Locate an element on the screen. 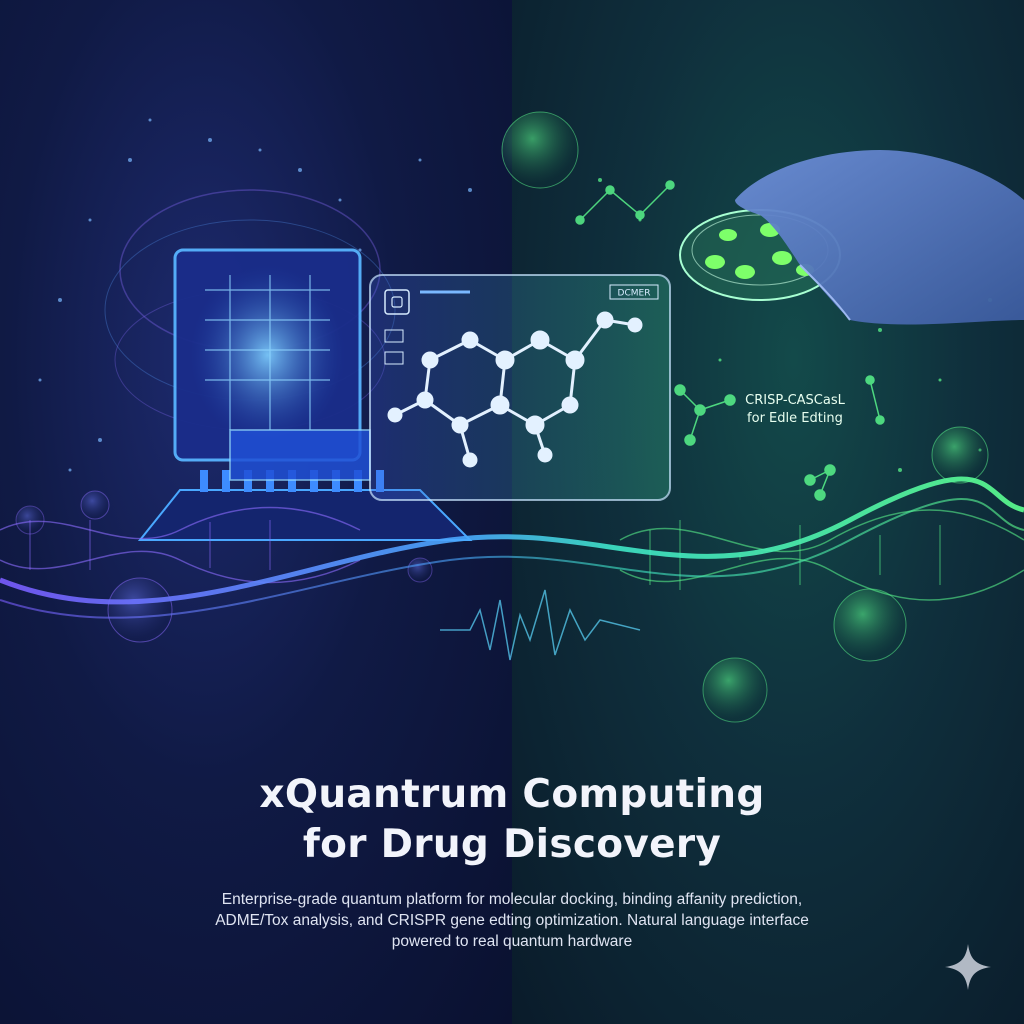 The height and width of the screenshot is (1024, 1024). molecule-panel: DCMER is located at coordinates (520, 387).